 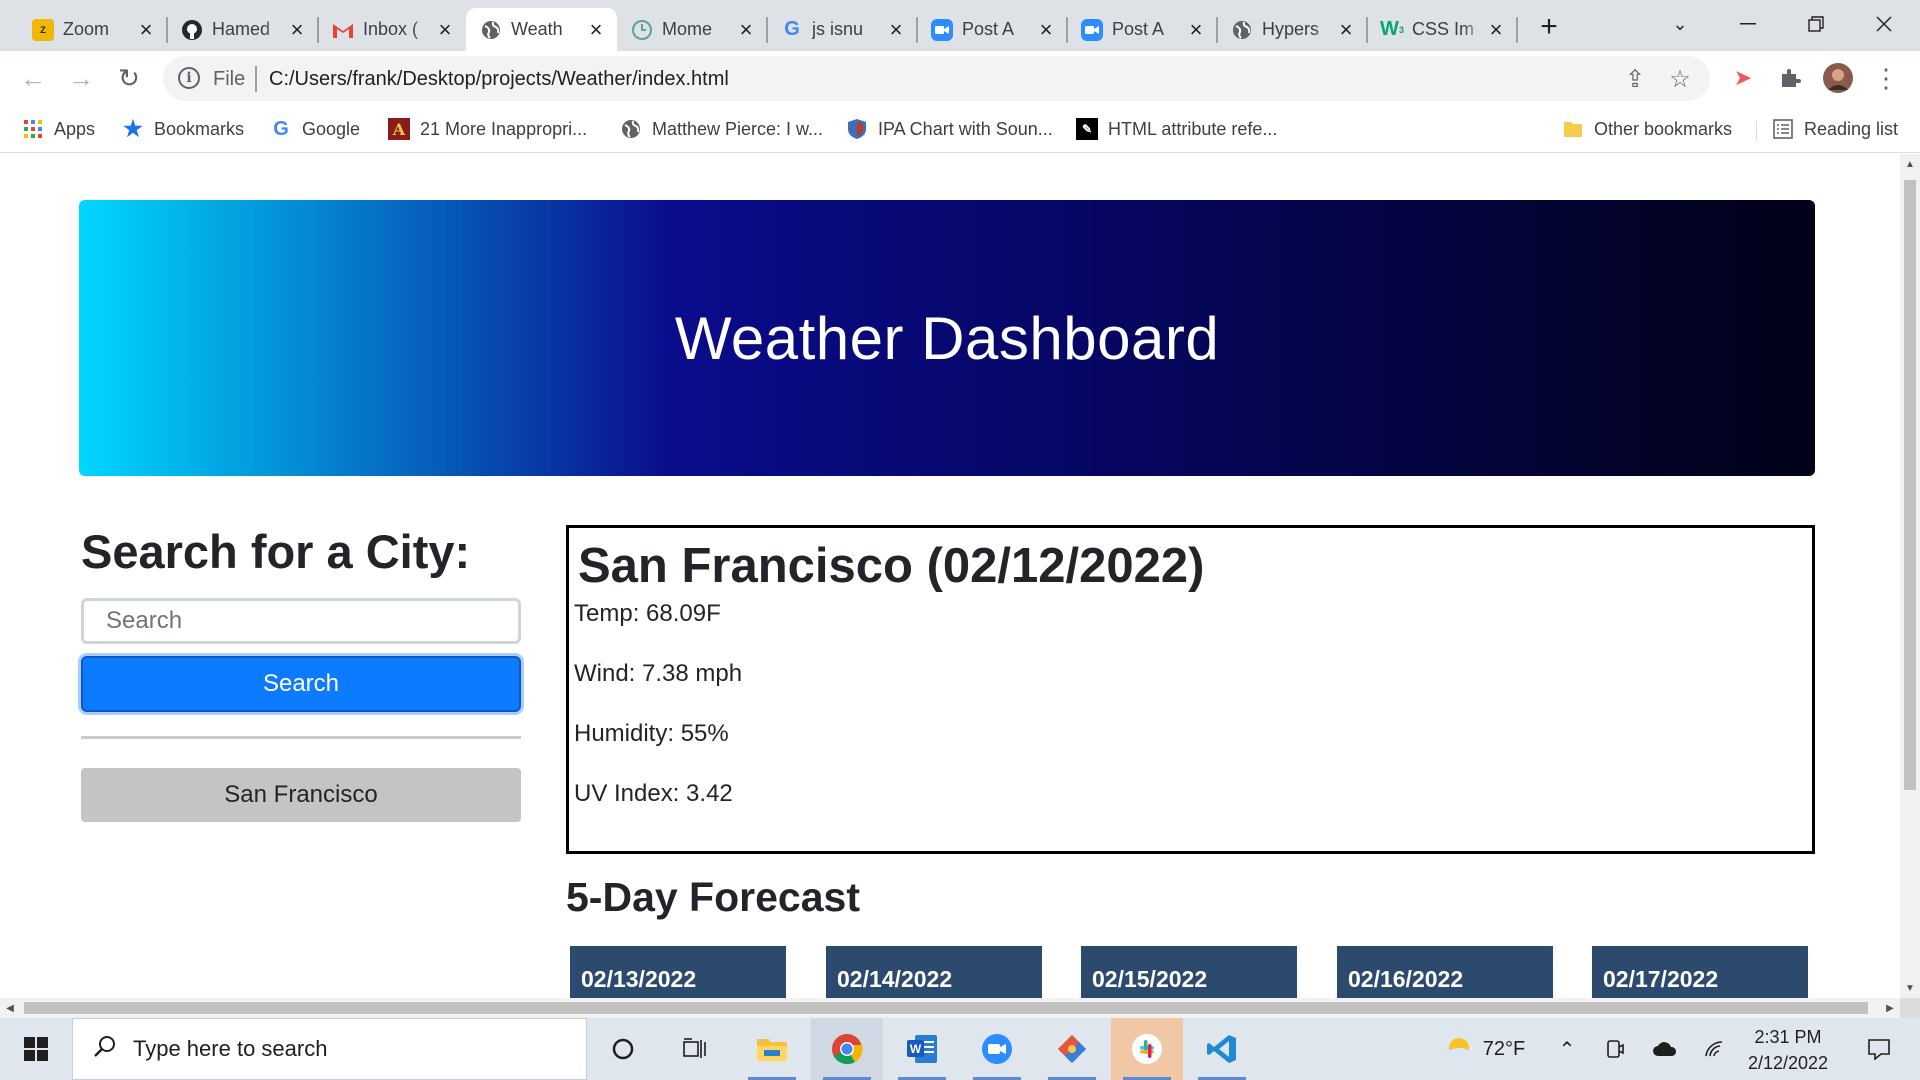 I want to click on extension-cast-icon: ➤, so click(x=1743, y=78).